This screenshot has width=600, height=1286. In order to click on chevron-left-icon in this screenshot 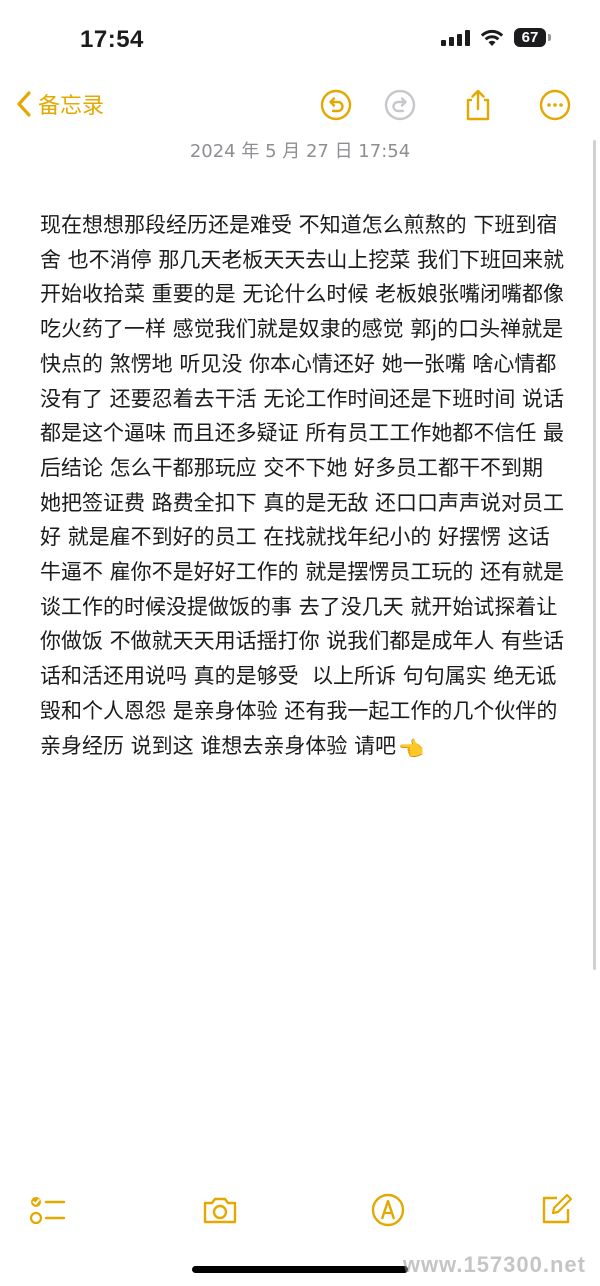, I will do `click(24, 104)`.